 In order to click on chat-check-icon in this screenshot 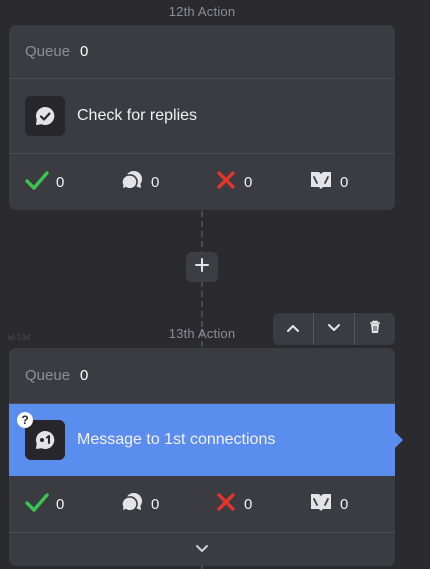, I will do `click(45, 116)`.